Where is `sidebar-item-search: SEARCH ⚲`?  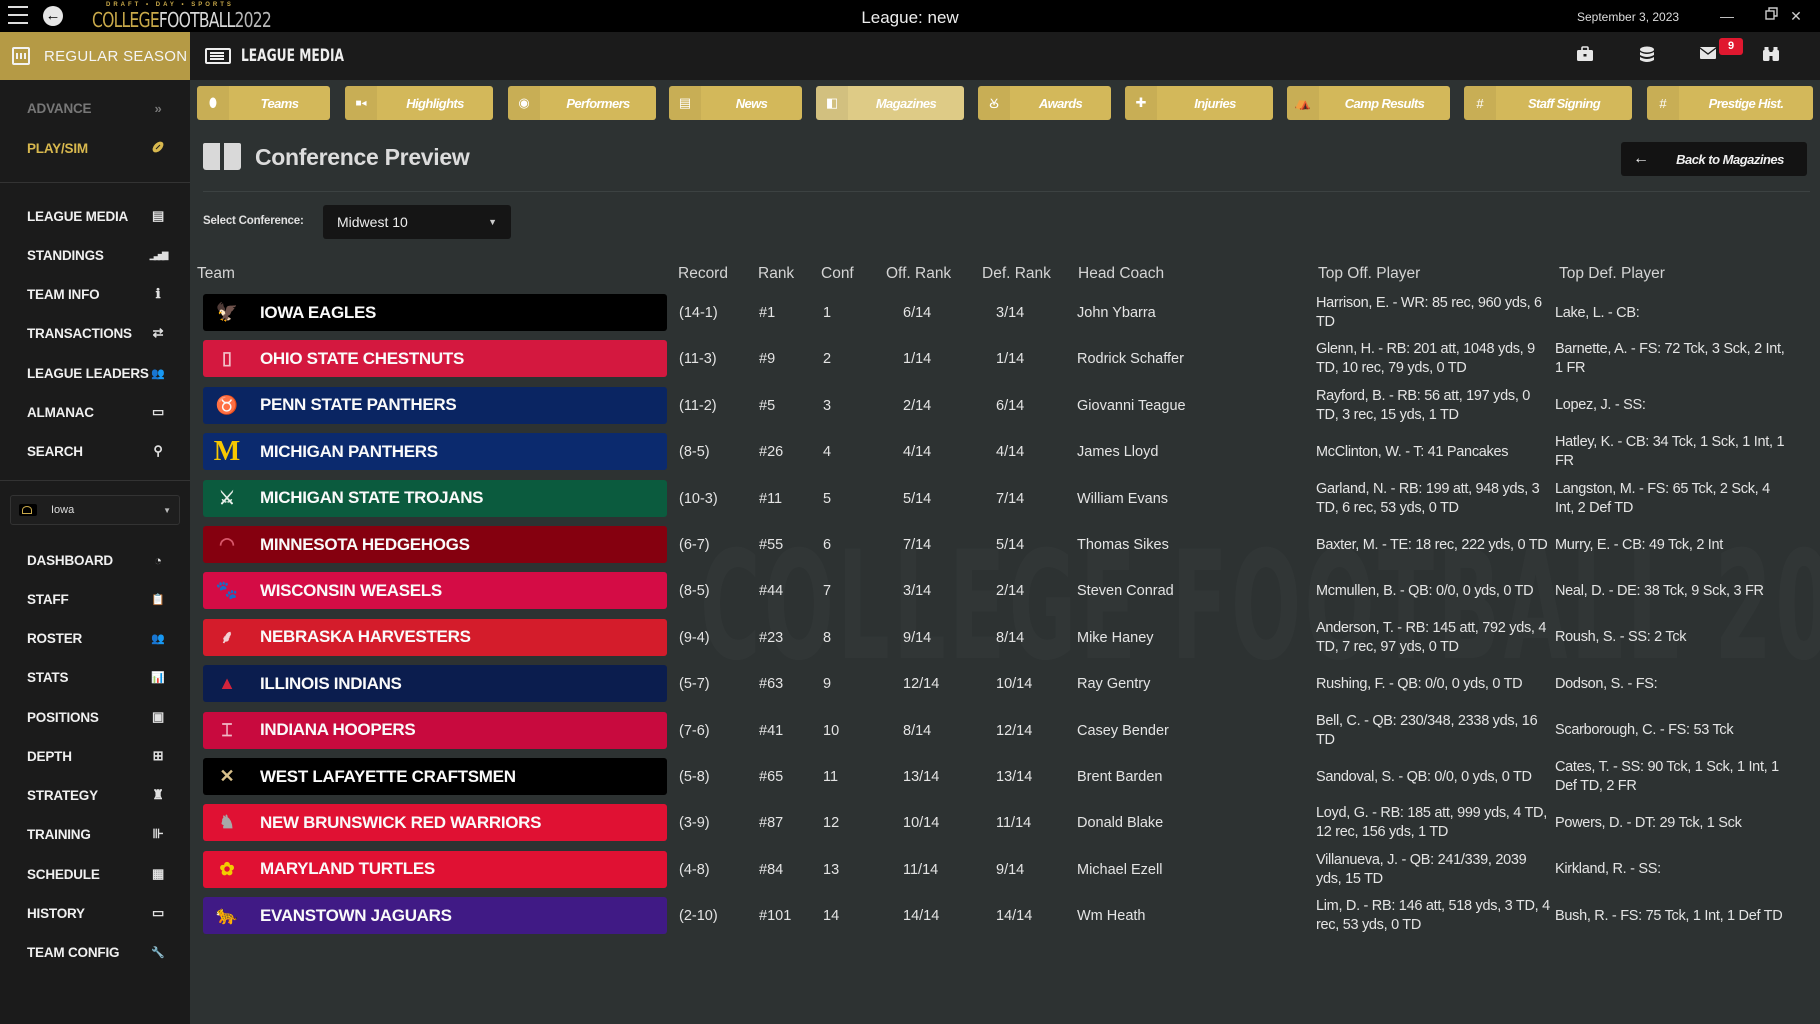
sidebar-item-search: SEARCH ⚲ is located at coordinates (97, 451).